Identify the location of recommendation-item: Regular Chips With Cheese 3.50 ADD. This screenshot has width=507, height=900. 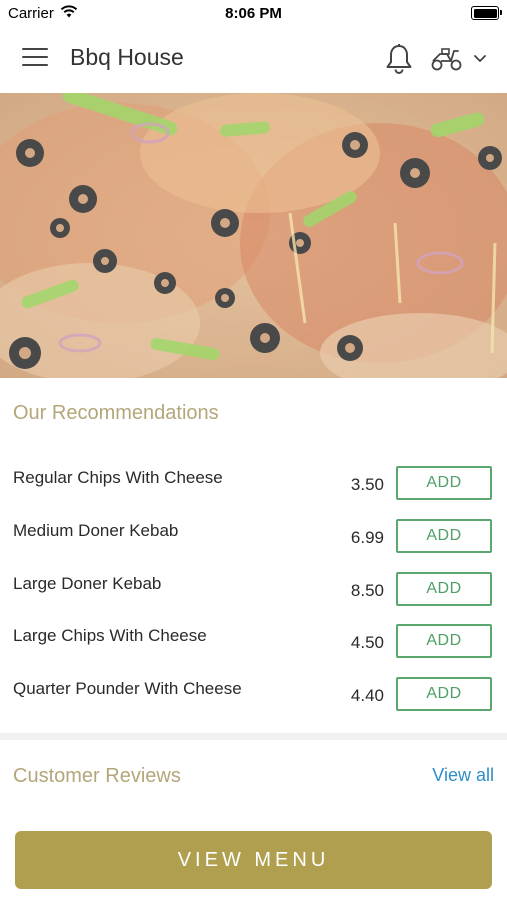
(253, 492).